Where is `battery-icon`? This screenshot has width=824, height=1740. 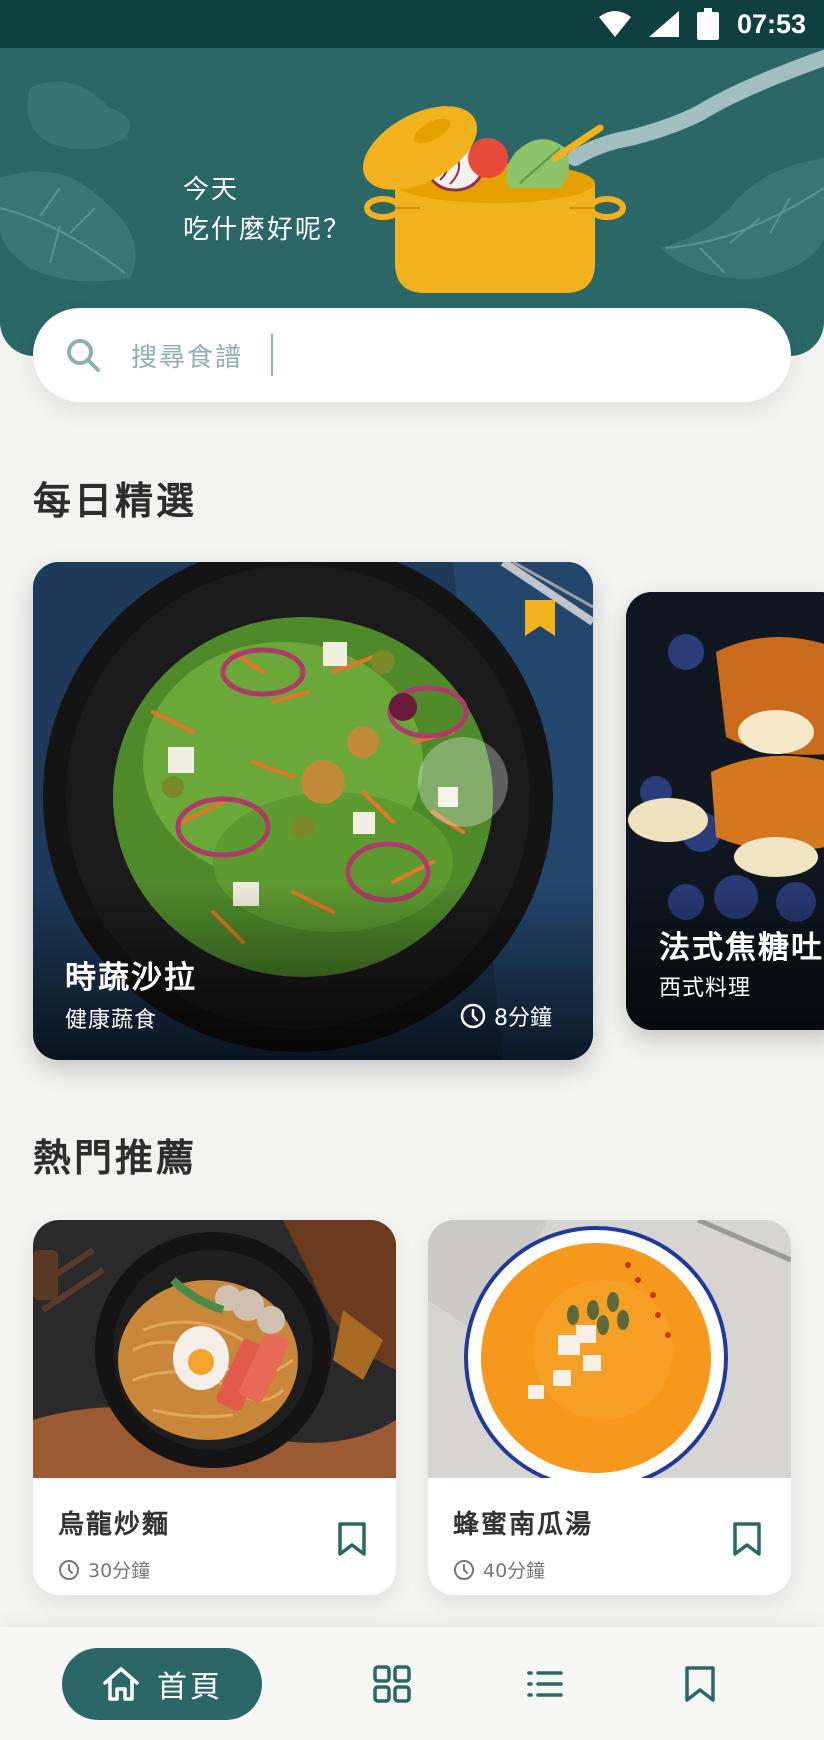
battery-icon is located at coordinates (707, 24).